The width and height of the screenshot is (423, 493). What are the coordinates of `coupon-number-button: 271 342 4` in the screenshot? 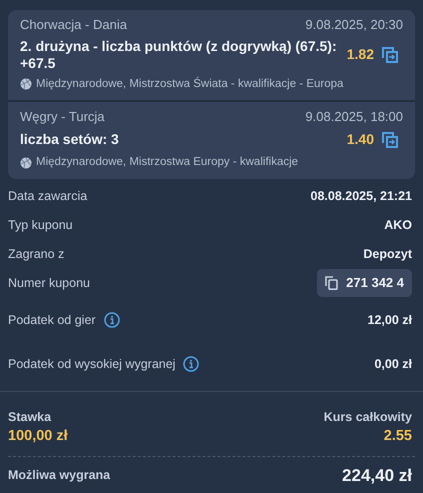 It's located at (364, 282).